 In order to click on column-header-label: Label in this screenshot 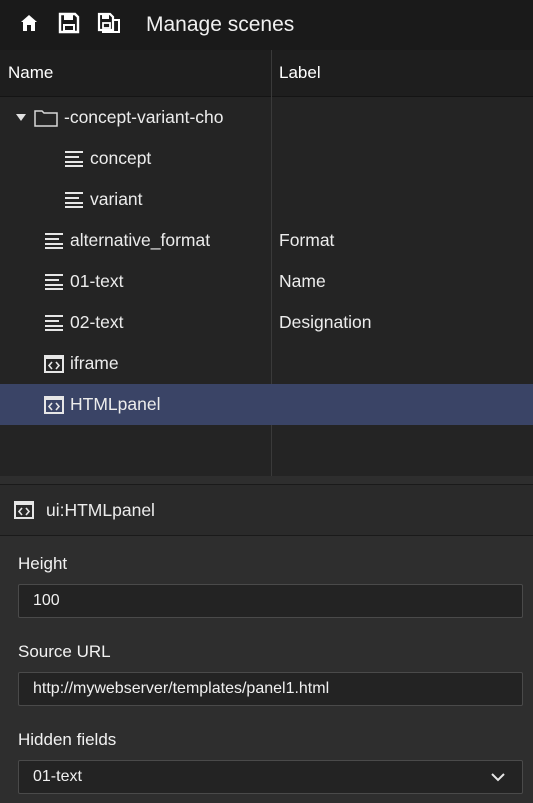, I will do `click(300, 73)`.